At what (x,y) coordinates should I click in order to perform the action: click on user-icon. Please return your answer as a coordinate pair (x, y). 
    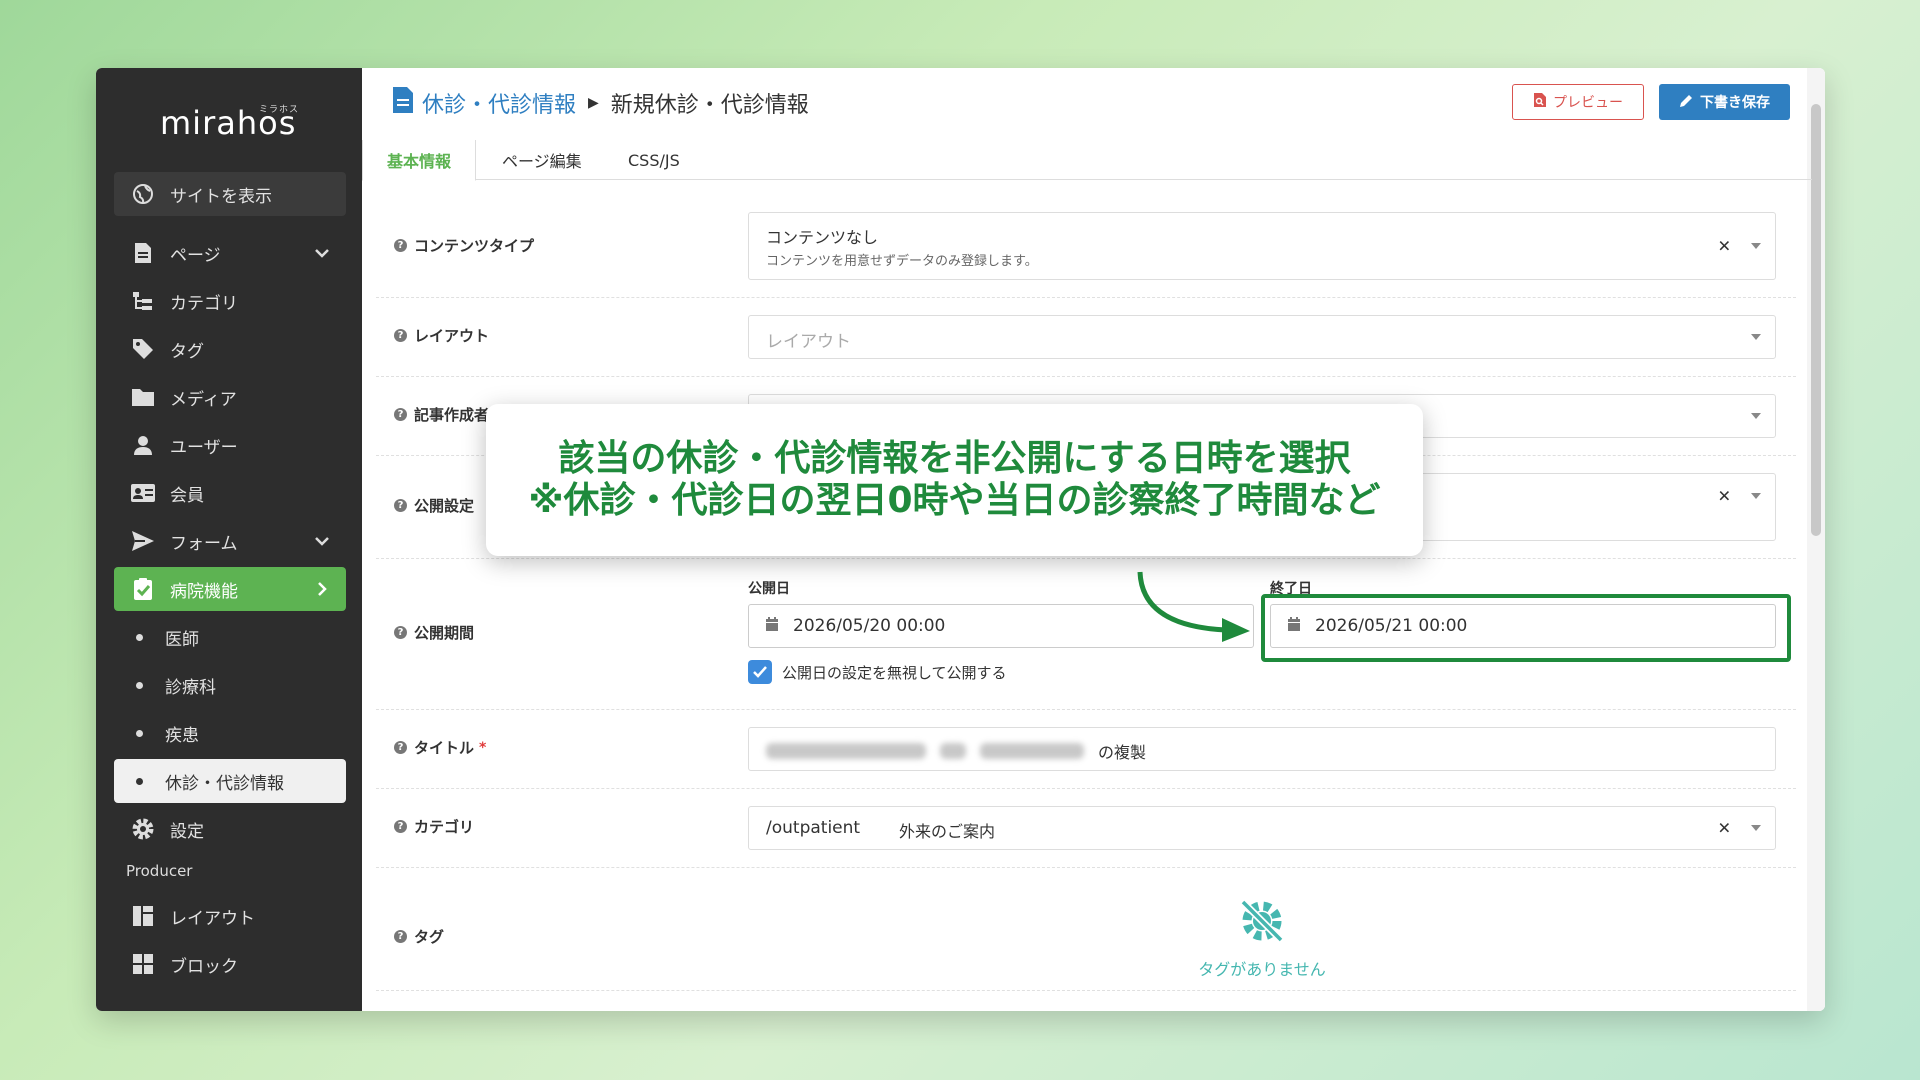
    Looking at the image, I should click on (143, 445).